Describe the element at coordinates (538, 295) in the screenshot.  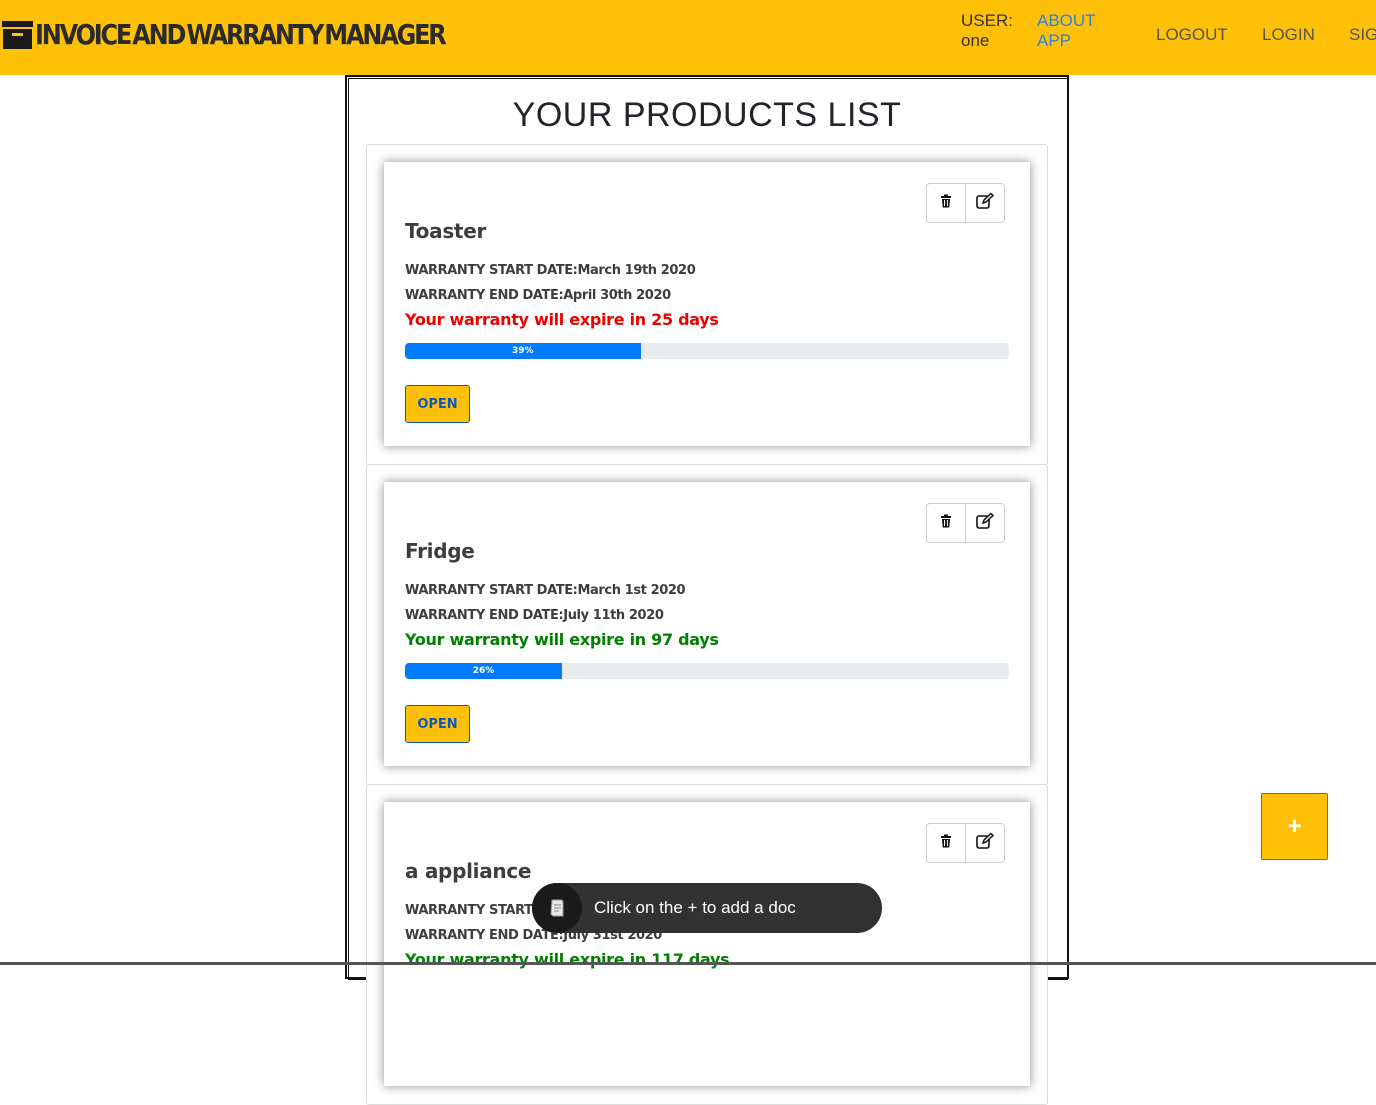
I see `warranty-end-date: WARRANTY END DATE:April 30th 2020` at that location.